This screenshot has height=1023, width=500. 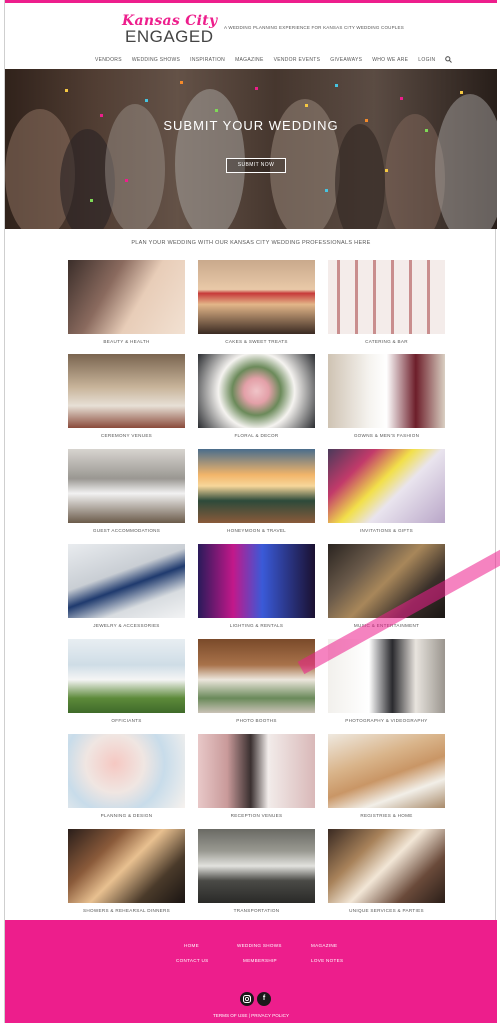 What do you see at coordinates (259, 945) in the screenshot?
I see `footer-link-wedding-shows: WEDDING SHOWS` at bounding box center [259, 945].